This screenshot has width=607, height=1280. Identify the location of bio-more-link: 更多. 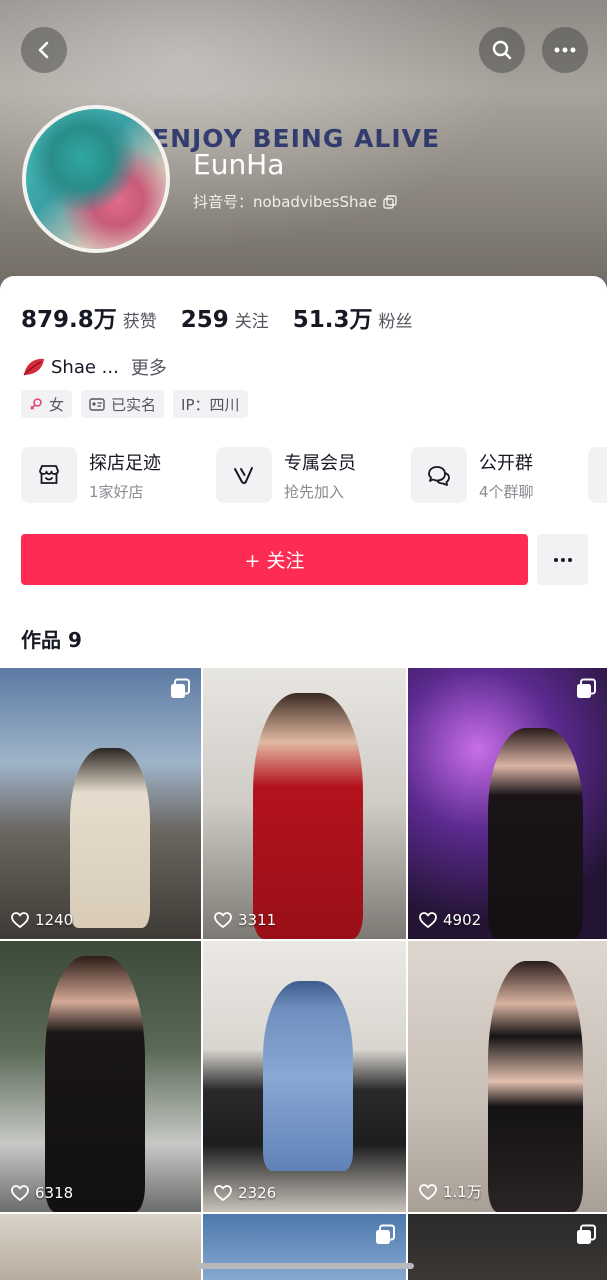
(149, 367).